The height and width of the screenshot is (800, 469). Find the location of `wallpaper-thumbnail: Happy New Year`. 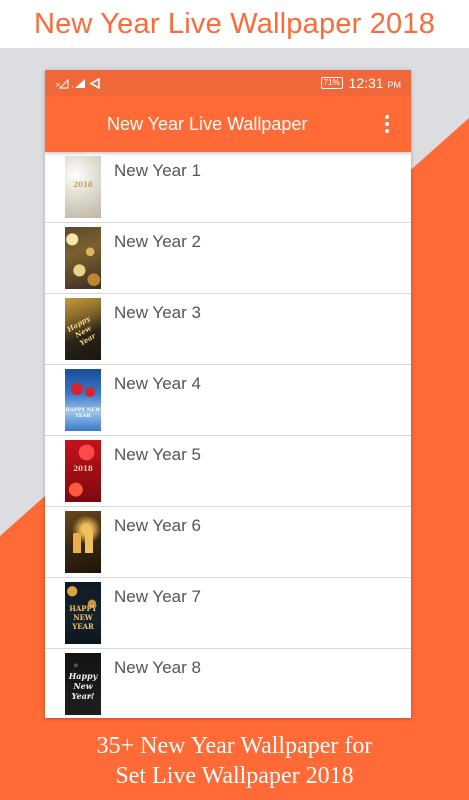

wallpaper-thumbnail: Happy New Year is located at coordinates (83, 329).